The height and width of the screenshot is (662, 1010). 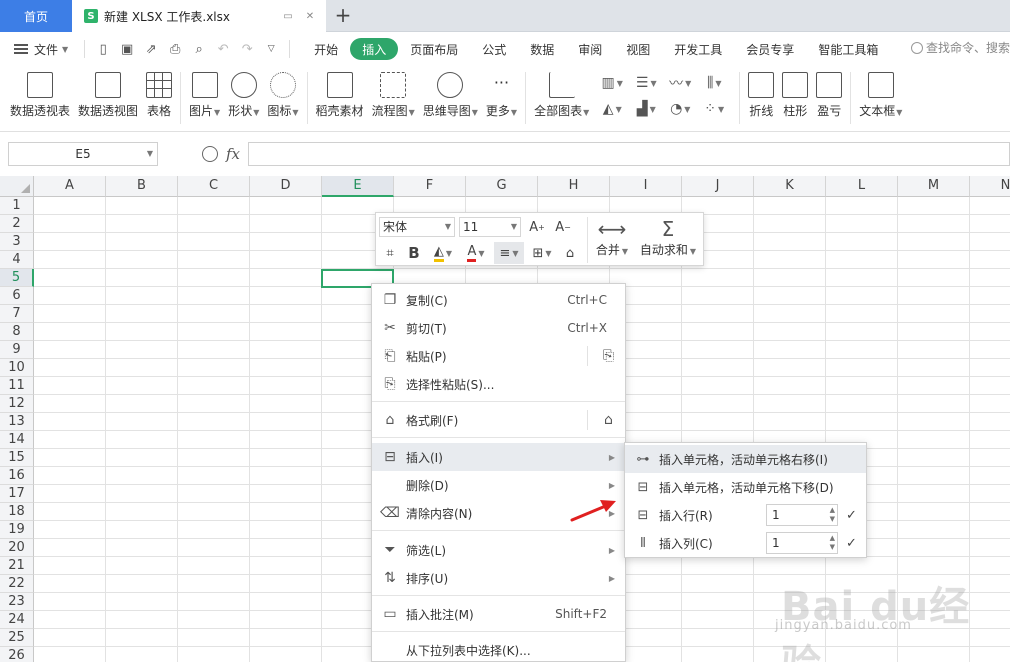 What do you see at coordinates (795, 95) in the screenshot?
I see `sparkline-column-button: 柱形` at bounding box center [795, 95].